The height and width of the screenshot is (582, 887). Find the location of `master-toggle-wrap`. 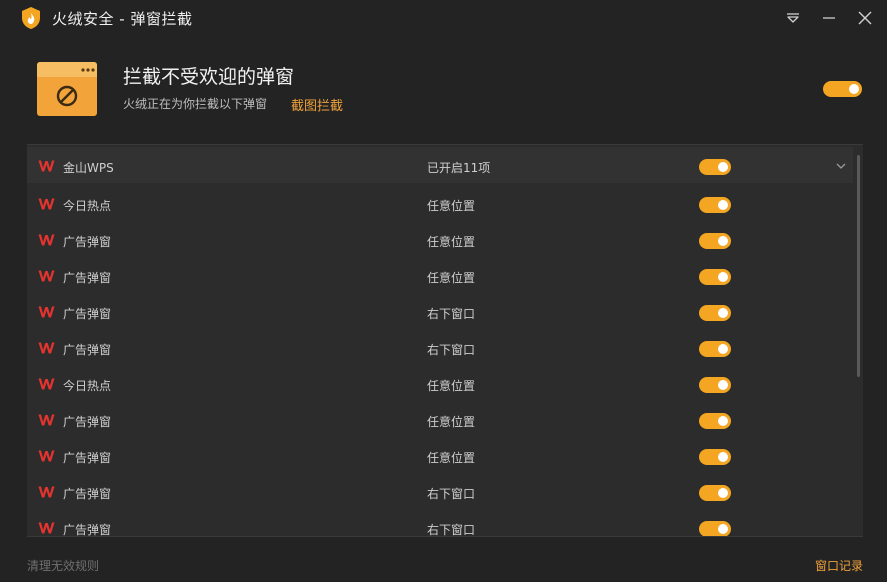

master-toggle-wrap is located at coordinates (842, 89).